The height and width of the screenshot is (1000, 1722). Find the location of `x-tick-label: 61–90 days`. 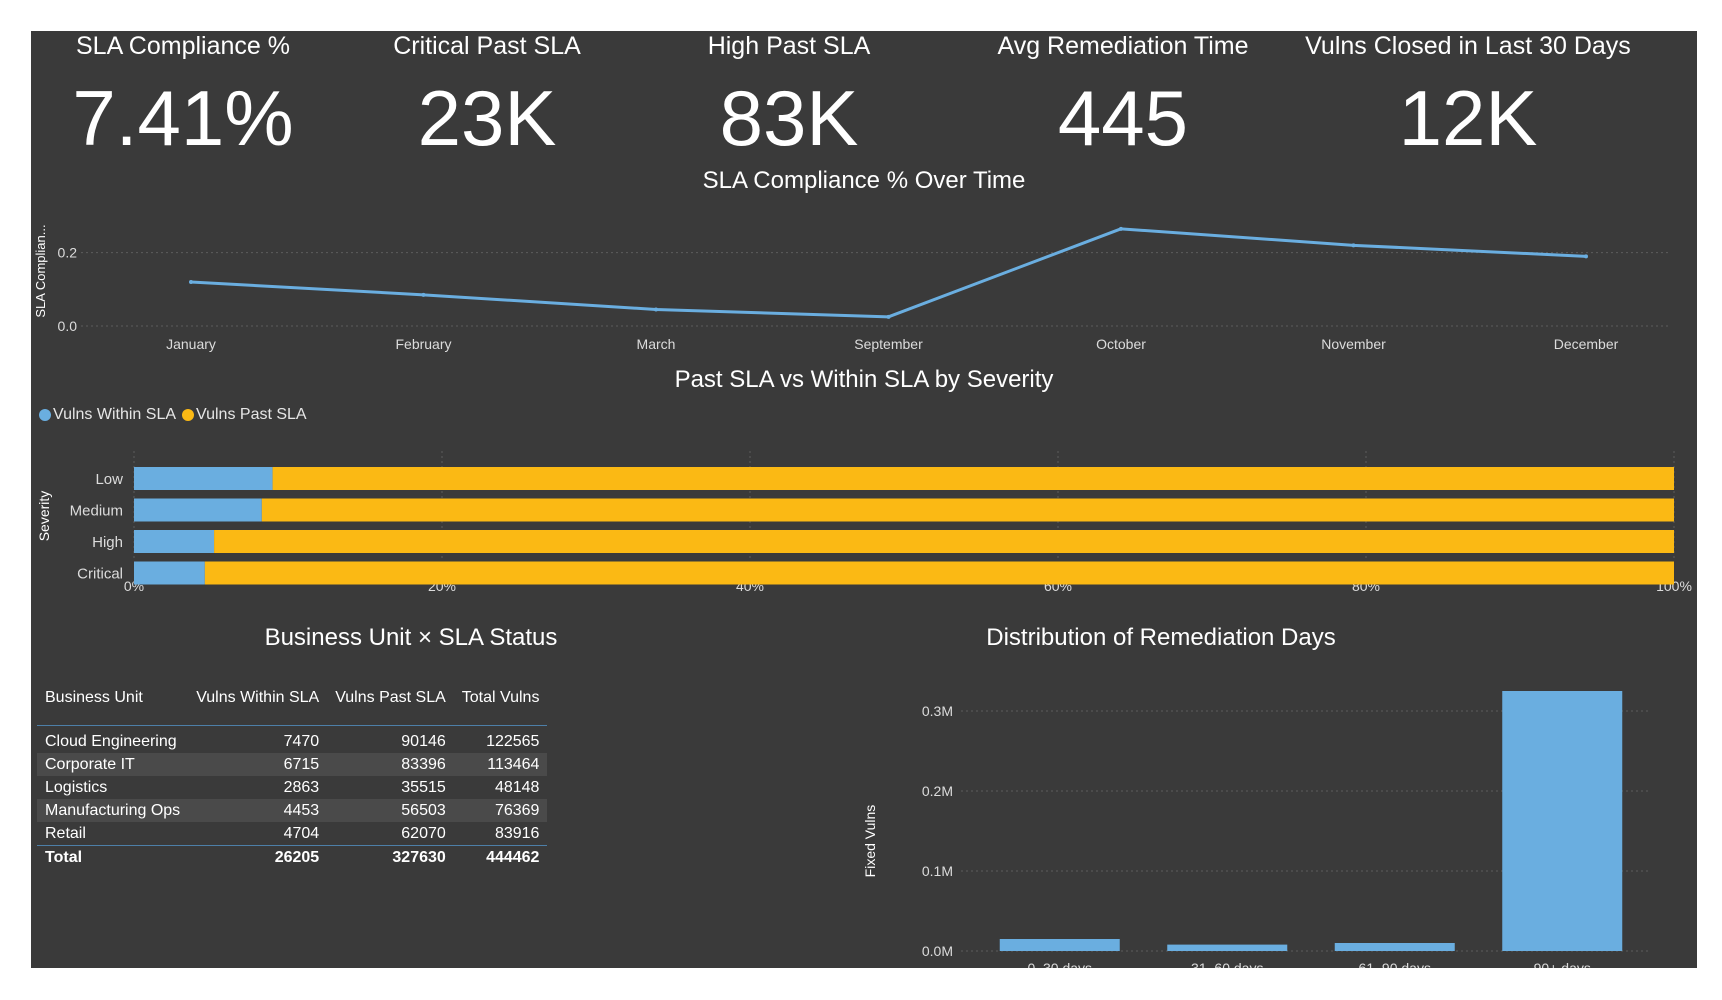

x-tick-label: 61–90 days is located at coordinates (1395, 964).